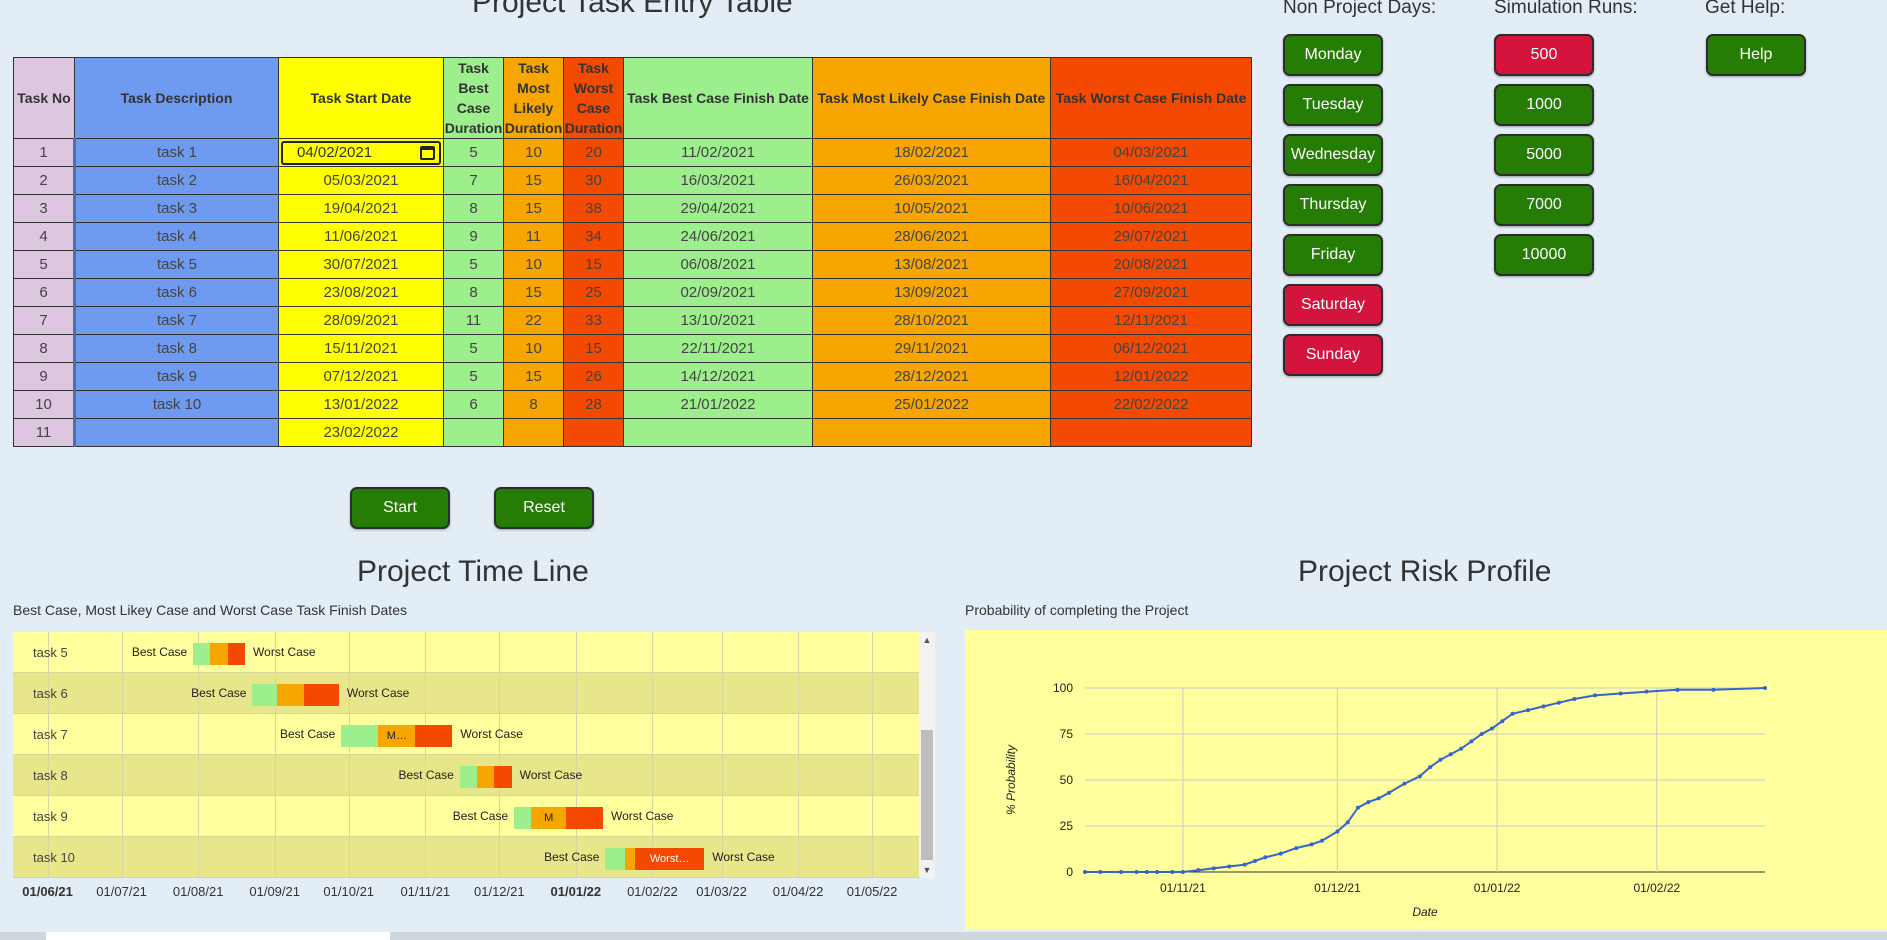 This screenshot has height=940, width=1887. What do you see at coordinates (473, 180) in the screenshot?
I see `cell-best: 7` at bounding box center [473, 180].